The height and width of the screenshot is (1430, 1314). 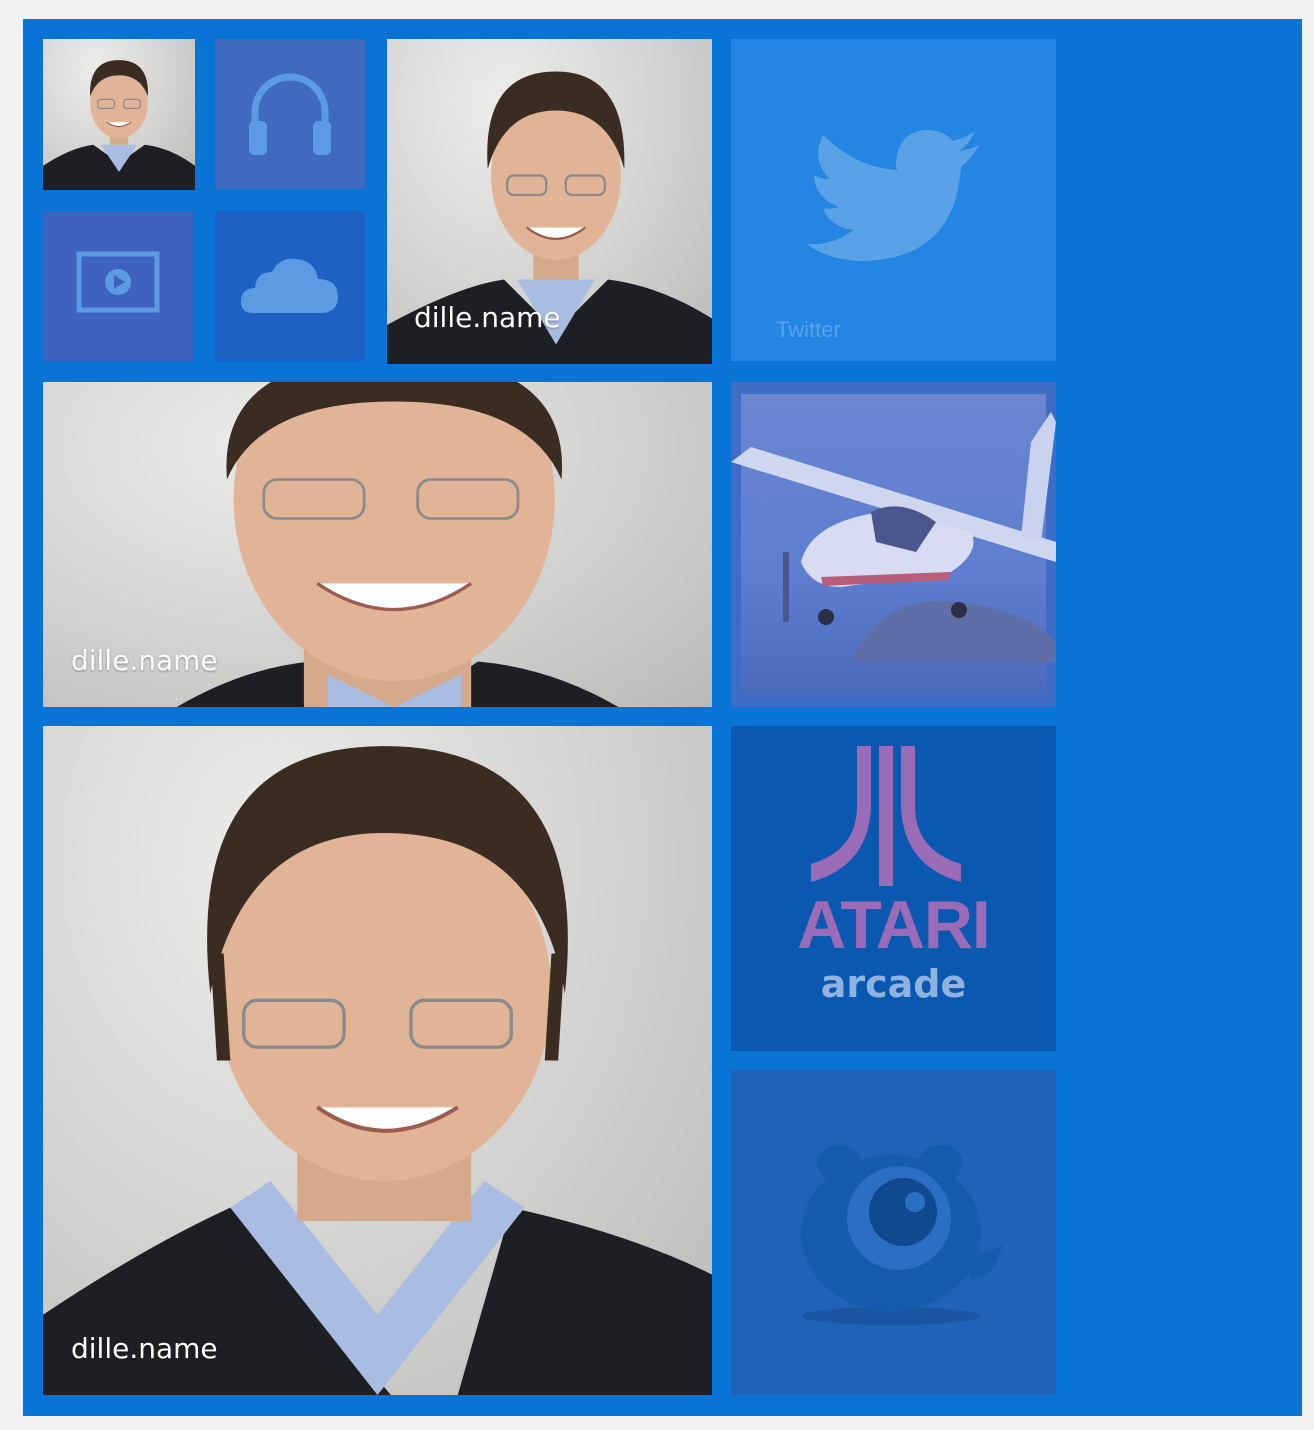 What do you see at coordinates (893, 537) in the screenshot?
I see `airplane-icon` at bounding box center [893, 537].